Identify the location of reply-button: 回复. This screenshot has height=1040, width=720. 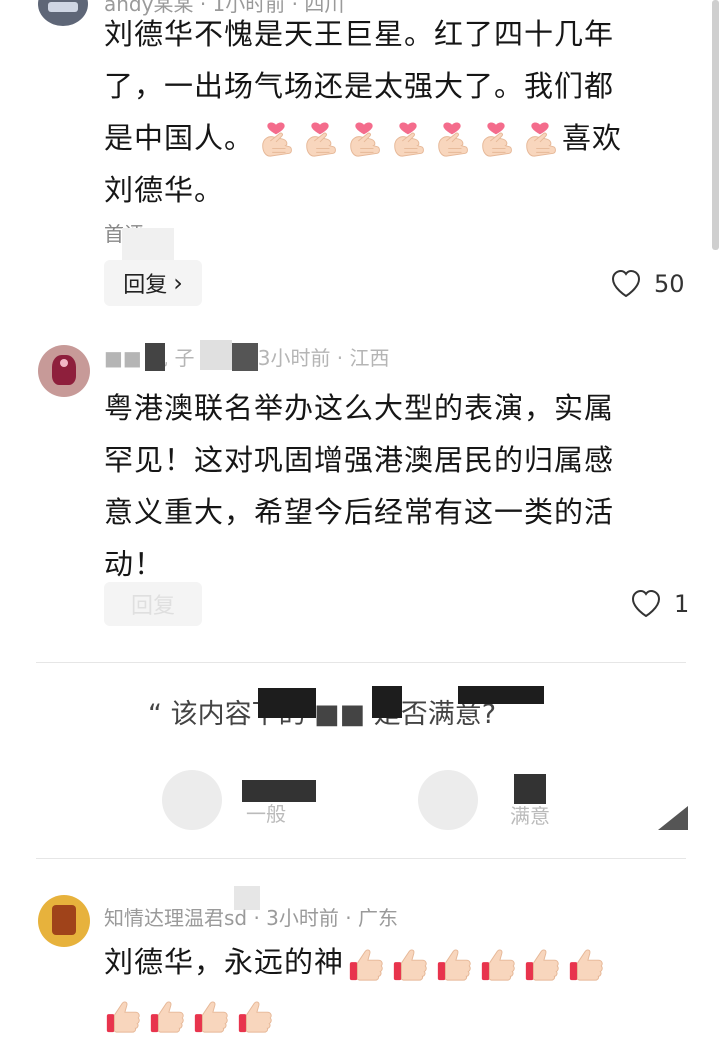
(153, 604).